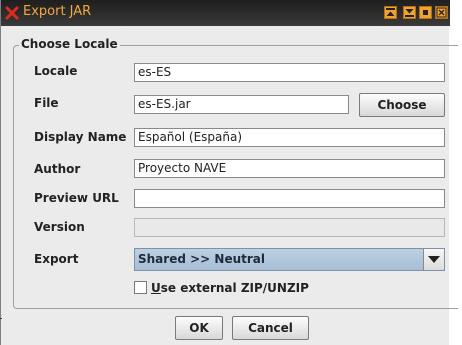 This screenshot has width=462, height=345. What do you see at coordinates (402, 105) in the screenshot?
I see `choose-button: Choose` at bounding box center [402, 105].